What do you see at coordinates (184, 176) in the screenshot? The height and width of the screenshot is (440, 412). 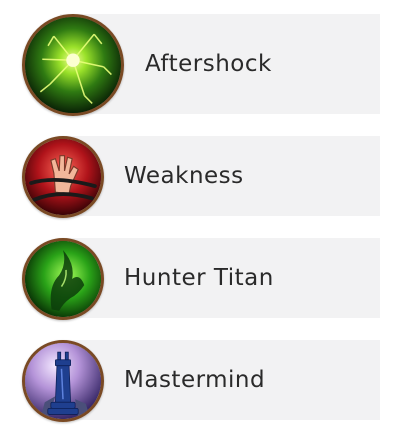 I see `list-item-label: Weakness` at bounding box center [184, 176].